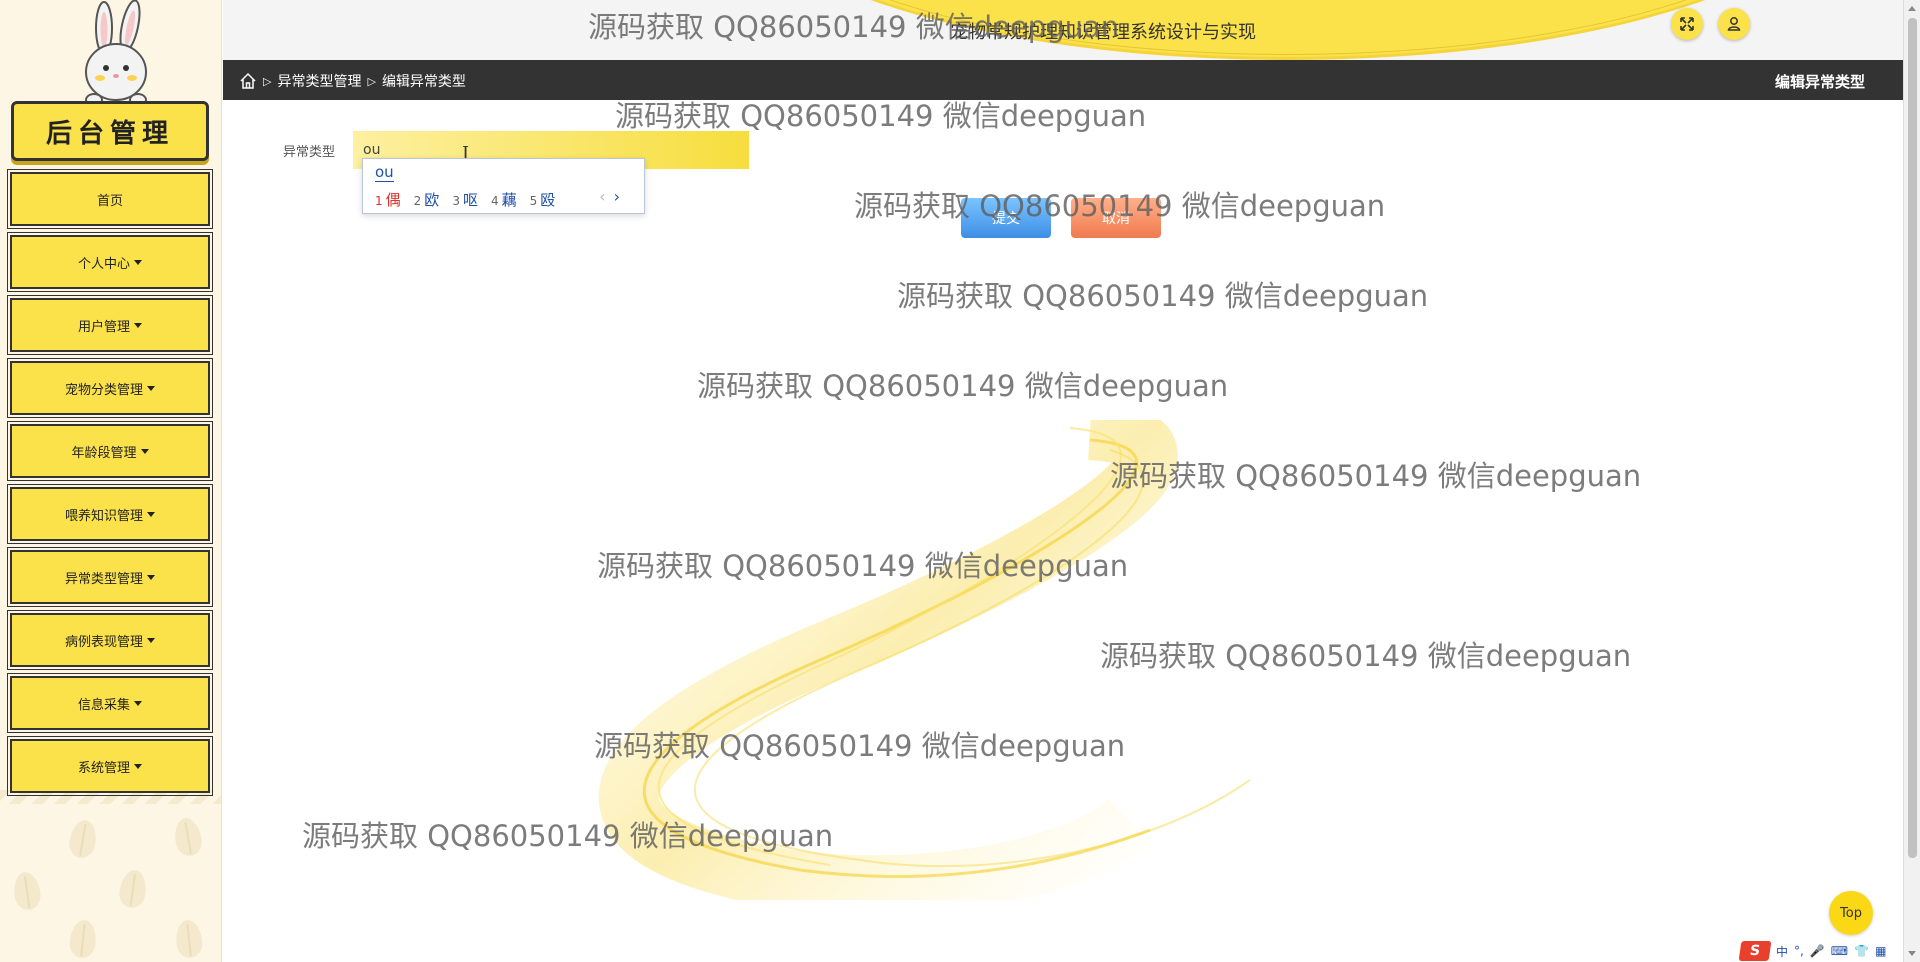 The height and width of the screenshot is (962, 1920). I want to click on skin-icon: 👕, so click(1861, 951).